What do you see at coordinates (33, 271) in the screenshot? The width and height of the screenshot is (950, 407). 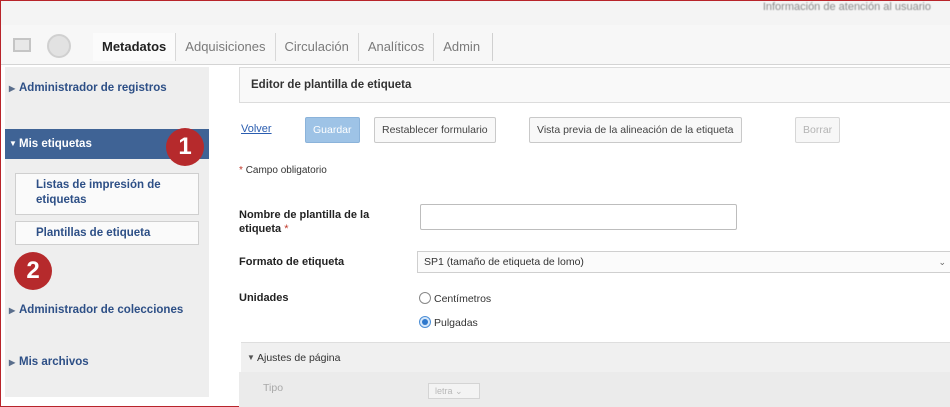 I see `step-badge-2: 2` at bounding box center [33, 271].